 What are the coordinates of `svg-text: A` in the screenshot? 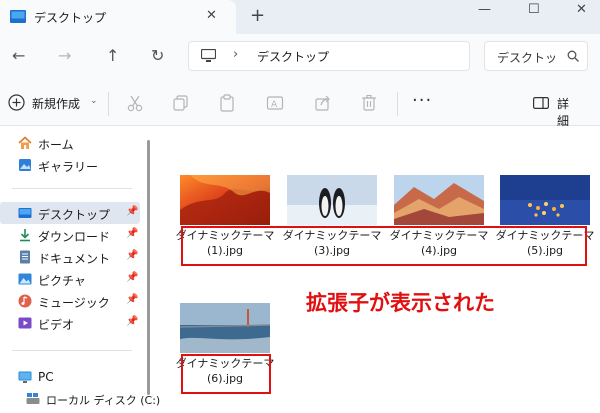 It's located at (274, 105).